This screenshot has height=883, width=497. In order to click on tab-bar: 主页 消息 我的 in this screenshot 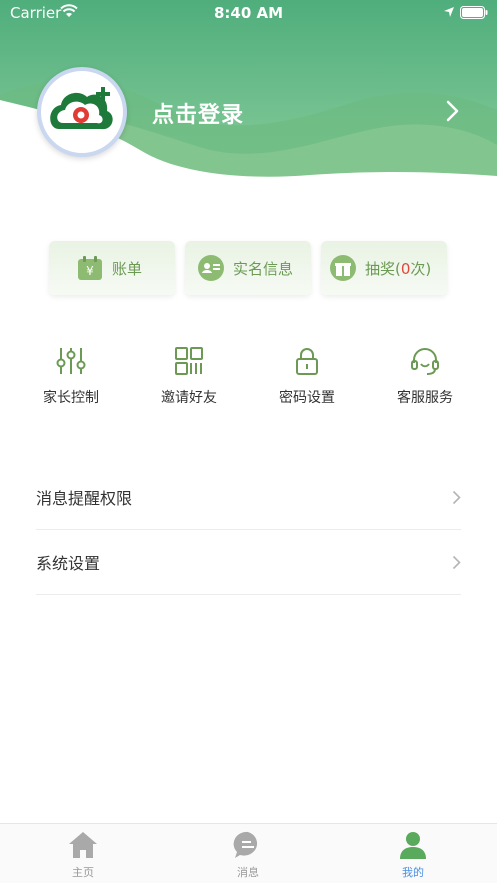, I will do `click(248, 853)`.